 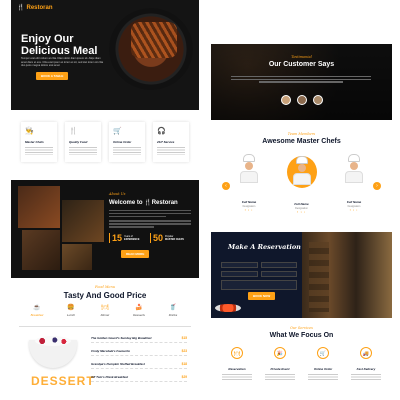 I want to click on testimonial-script: Testimonial, so click(x=301, y=57).